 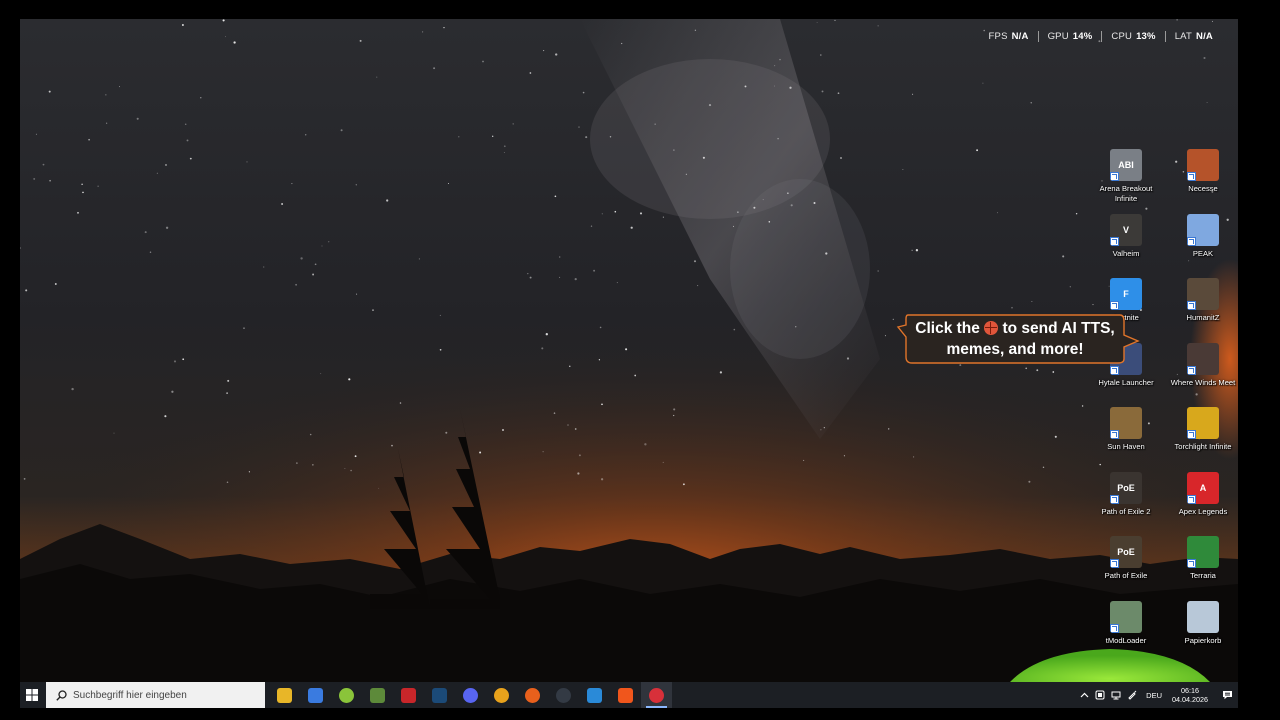 I want to click on search-input, so click(x=160, y=695).